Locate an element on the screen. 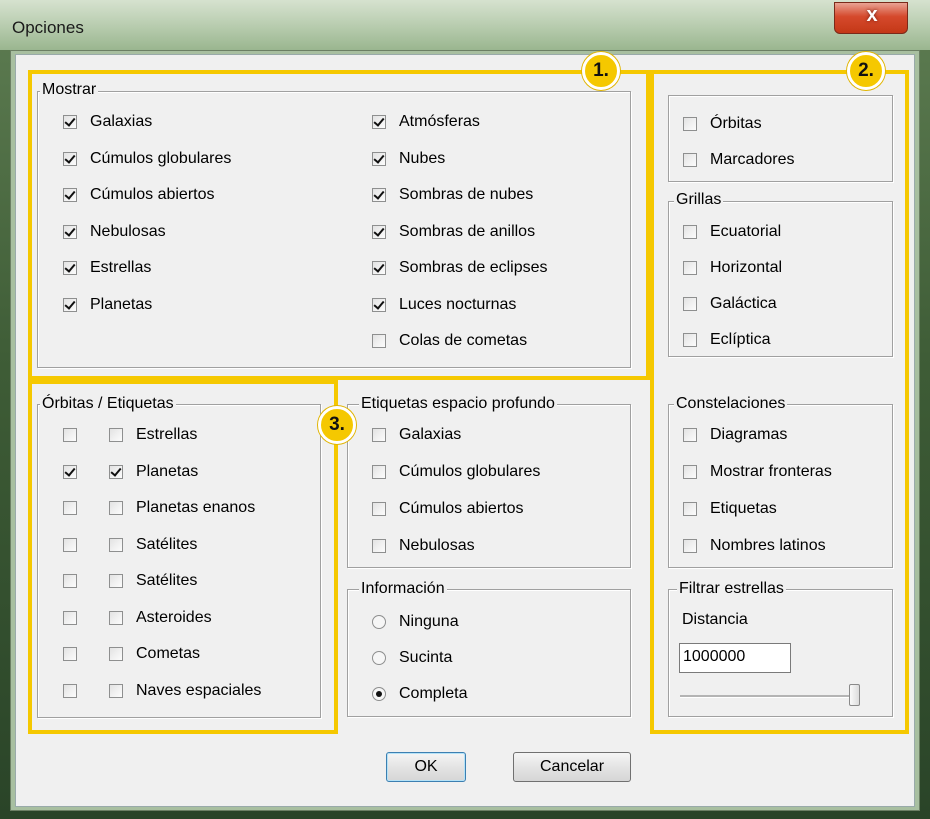 The width and height of the screenshot is (930, 819). option-label: Nebulosas is located at coordinates (437, 545).